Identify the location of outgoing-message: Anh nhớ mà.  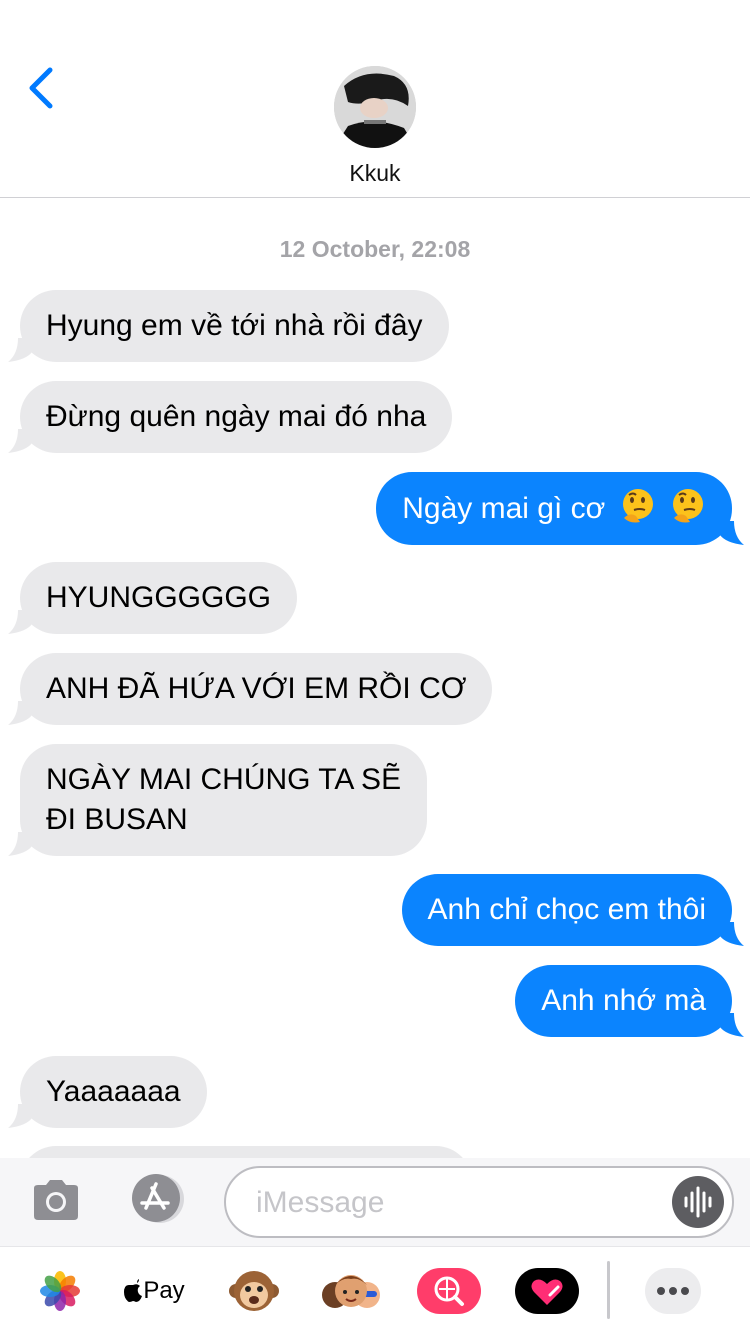
(629, 1001).